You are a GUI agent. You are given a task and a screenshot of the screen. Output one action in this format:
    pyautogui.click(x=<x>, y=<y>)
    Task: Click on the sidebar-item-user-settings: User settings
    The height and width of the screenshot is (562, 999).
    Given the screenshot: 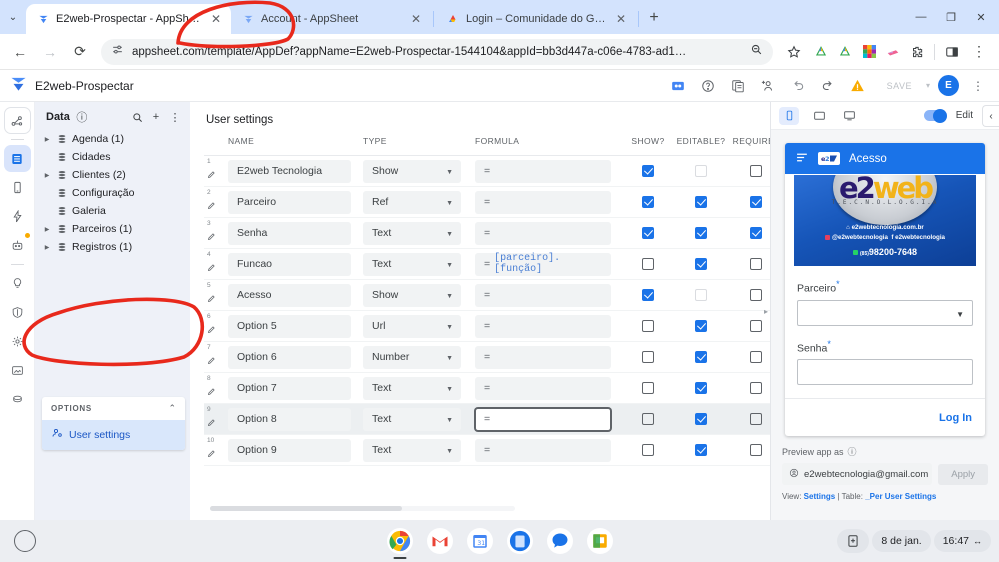 What is the action you would take?
    pyautogui.click(x=113, y=435)
    